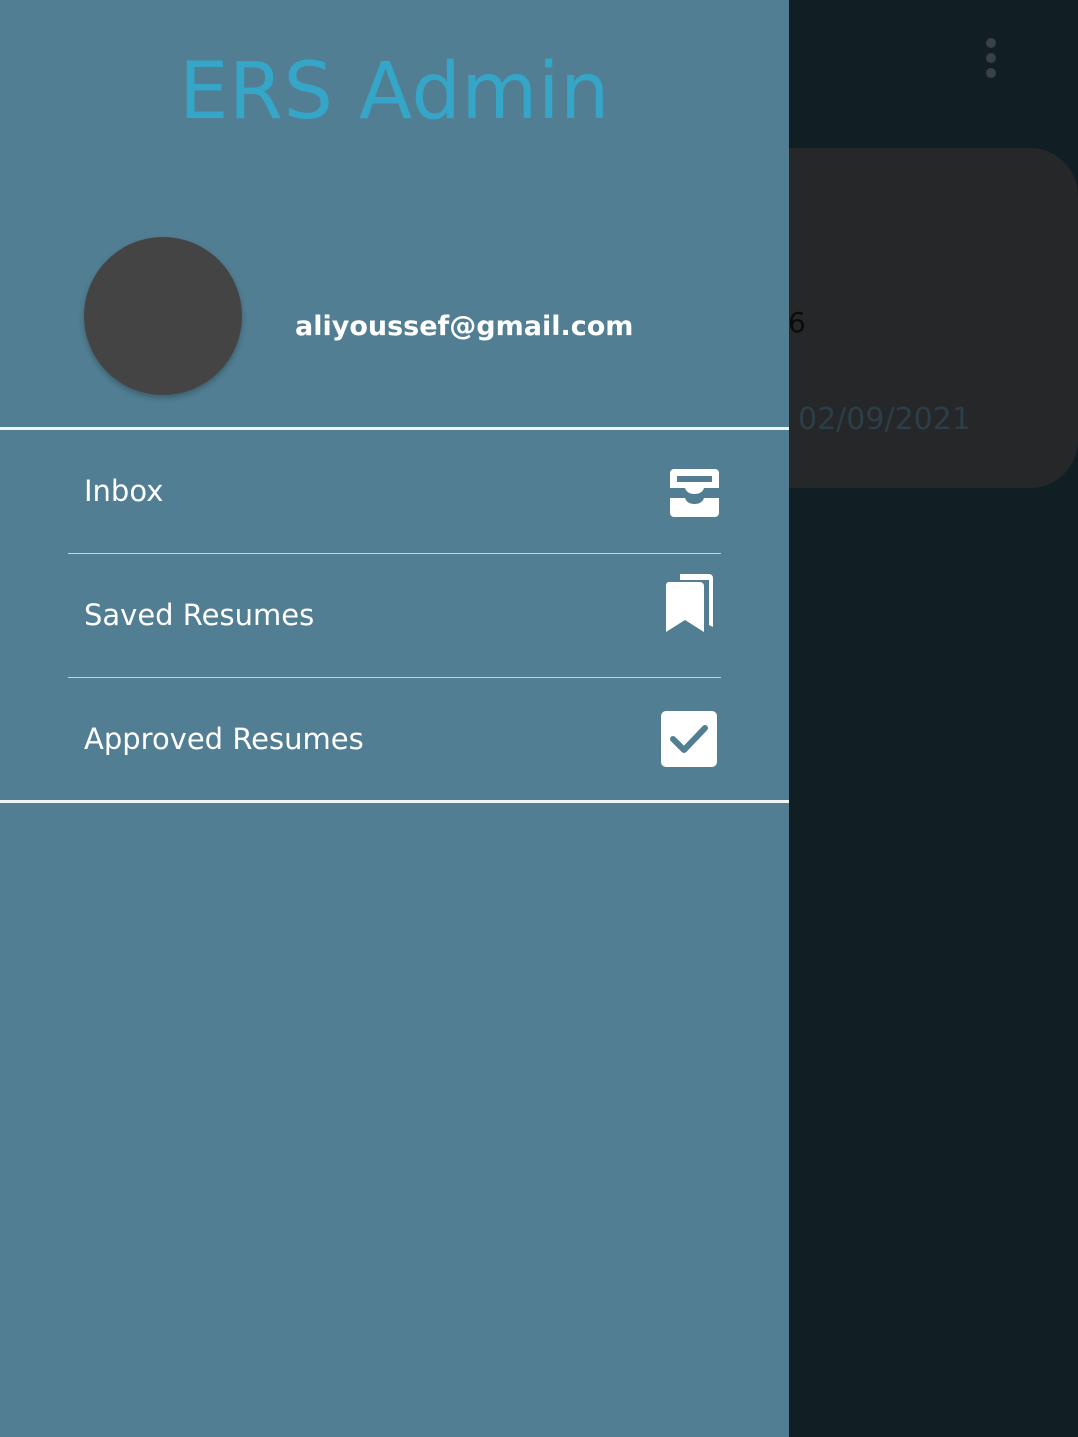 The height and width of the screenshot is (1437, 1078). I want to click on drawer-item-label: Saved Resumes, so click(199, 615).